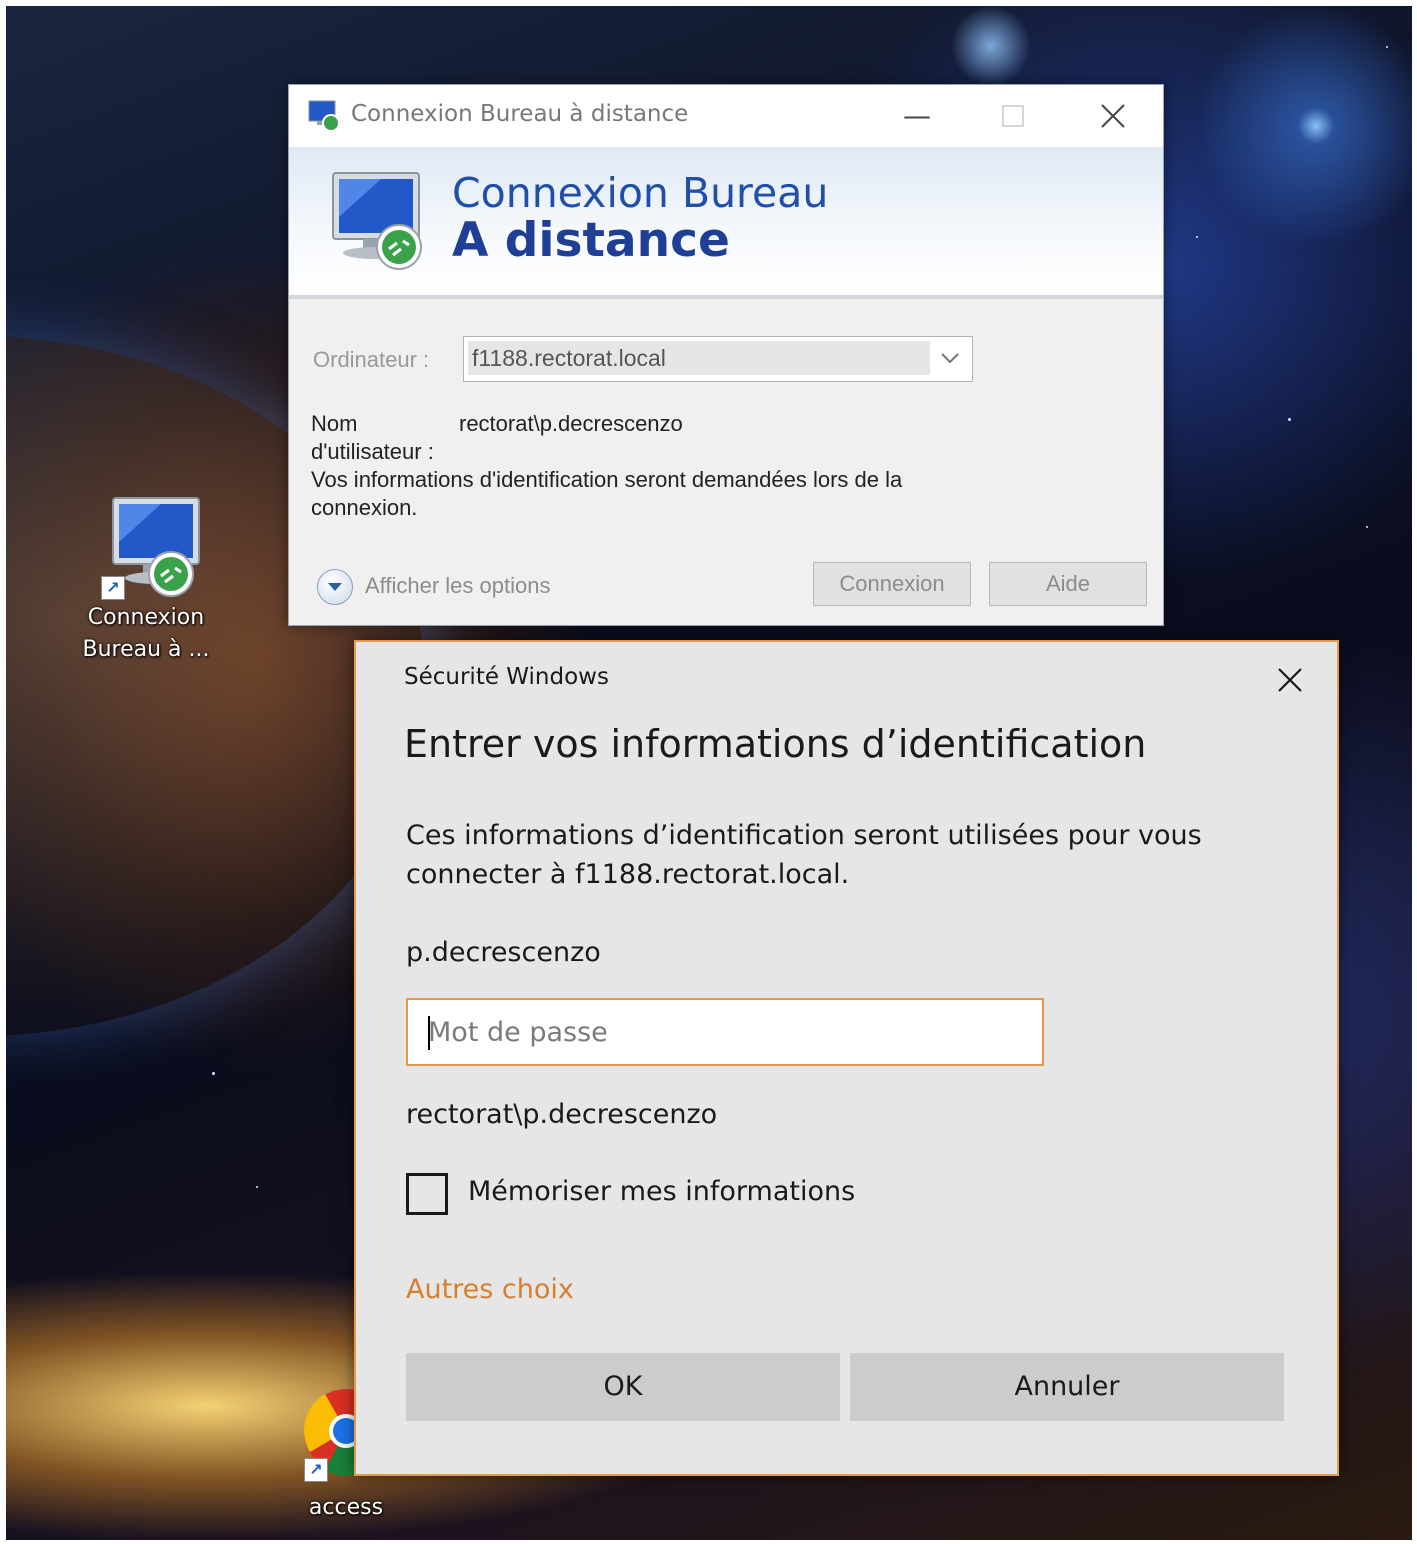  What do you see at coordinates (640, 193) in the screenshot?
I see `banner-title-line1: Connexion Bureau` at bounding box center [640, 193].